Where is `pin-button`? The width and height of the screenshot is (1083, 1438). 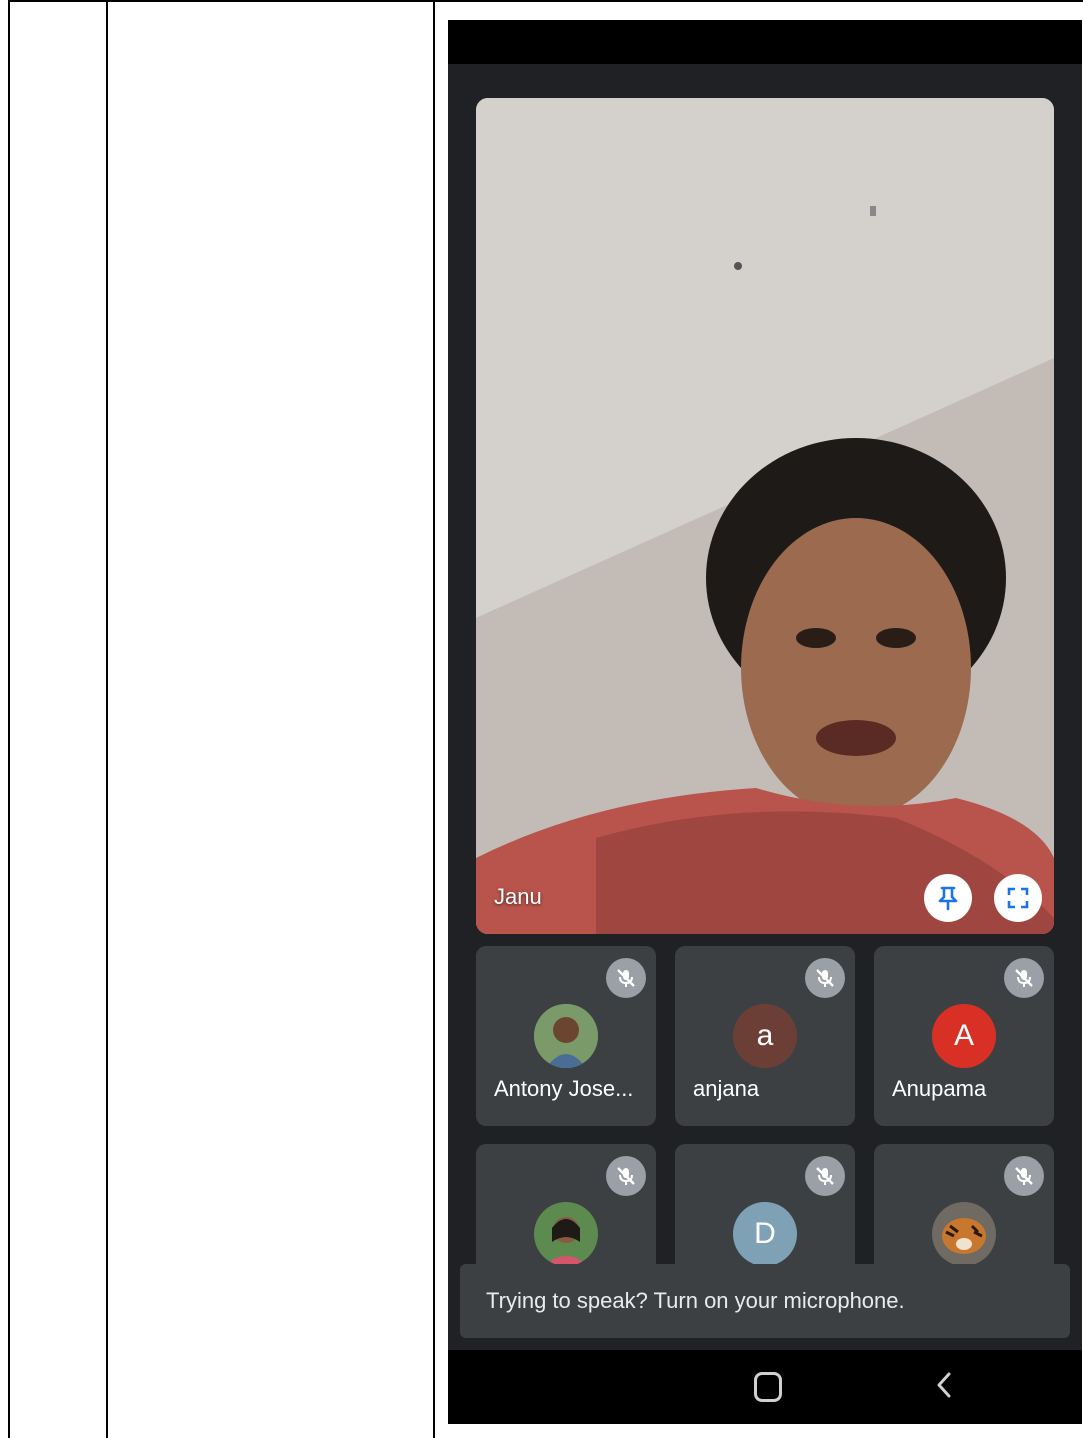 pin-button is located at coordinates (948, 898).